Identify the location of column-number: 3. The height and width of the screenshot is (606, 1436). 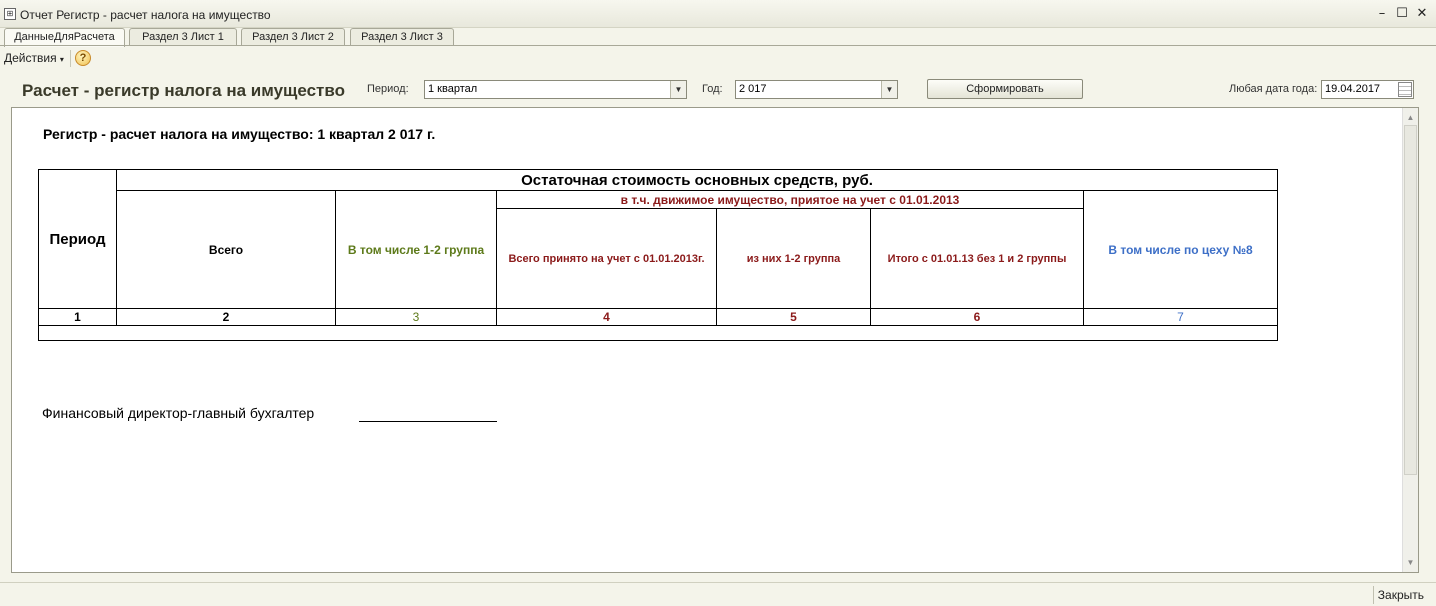
(416, 317).